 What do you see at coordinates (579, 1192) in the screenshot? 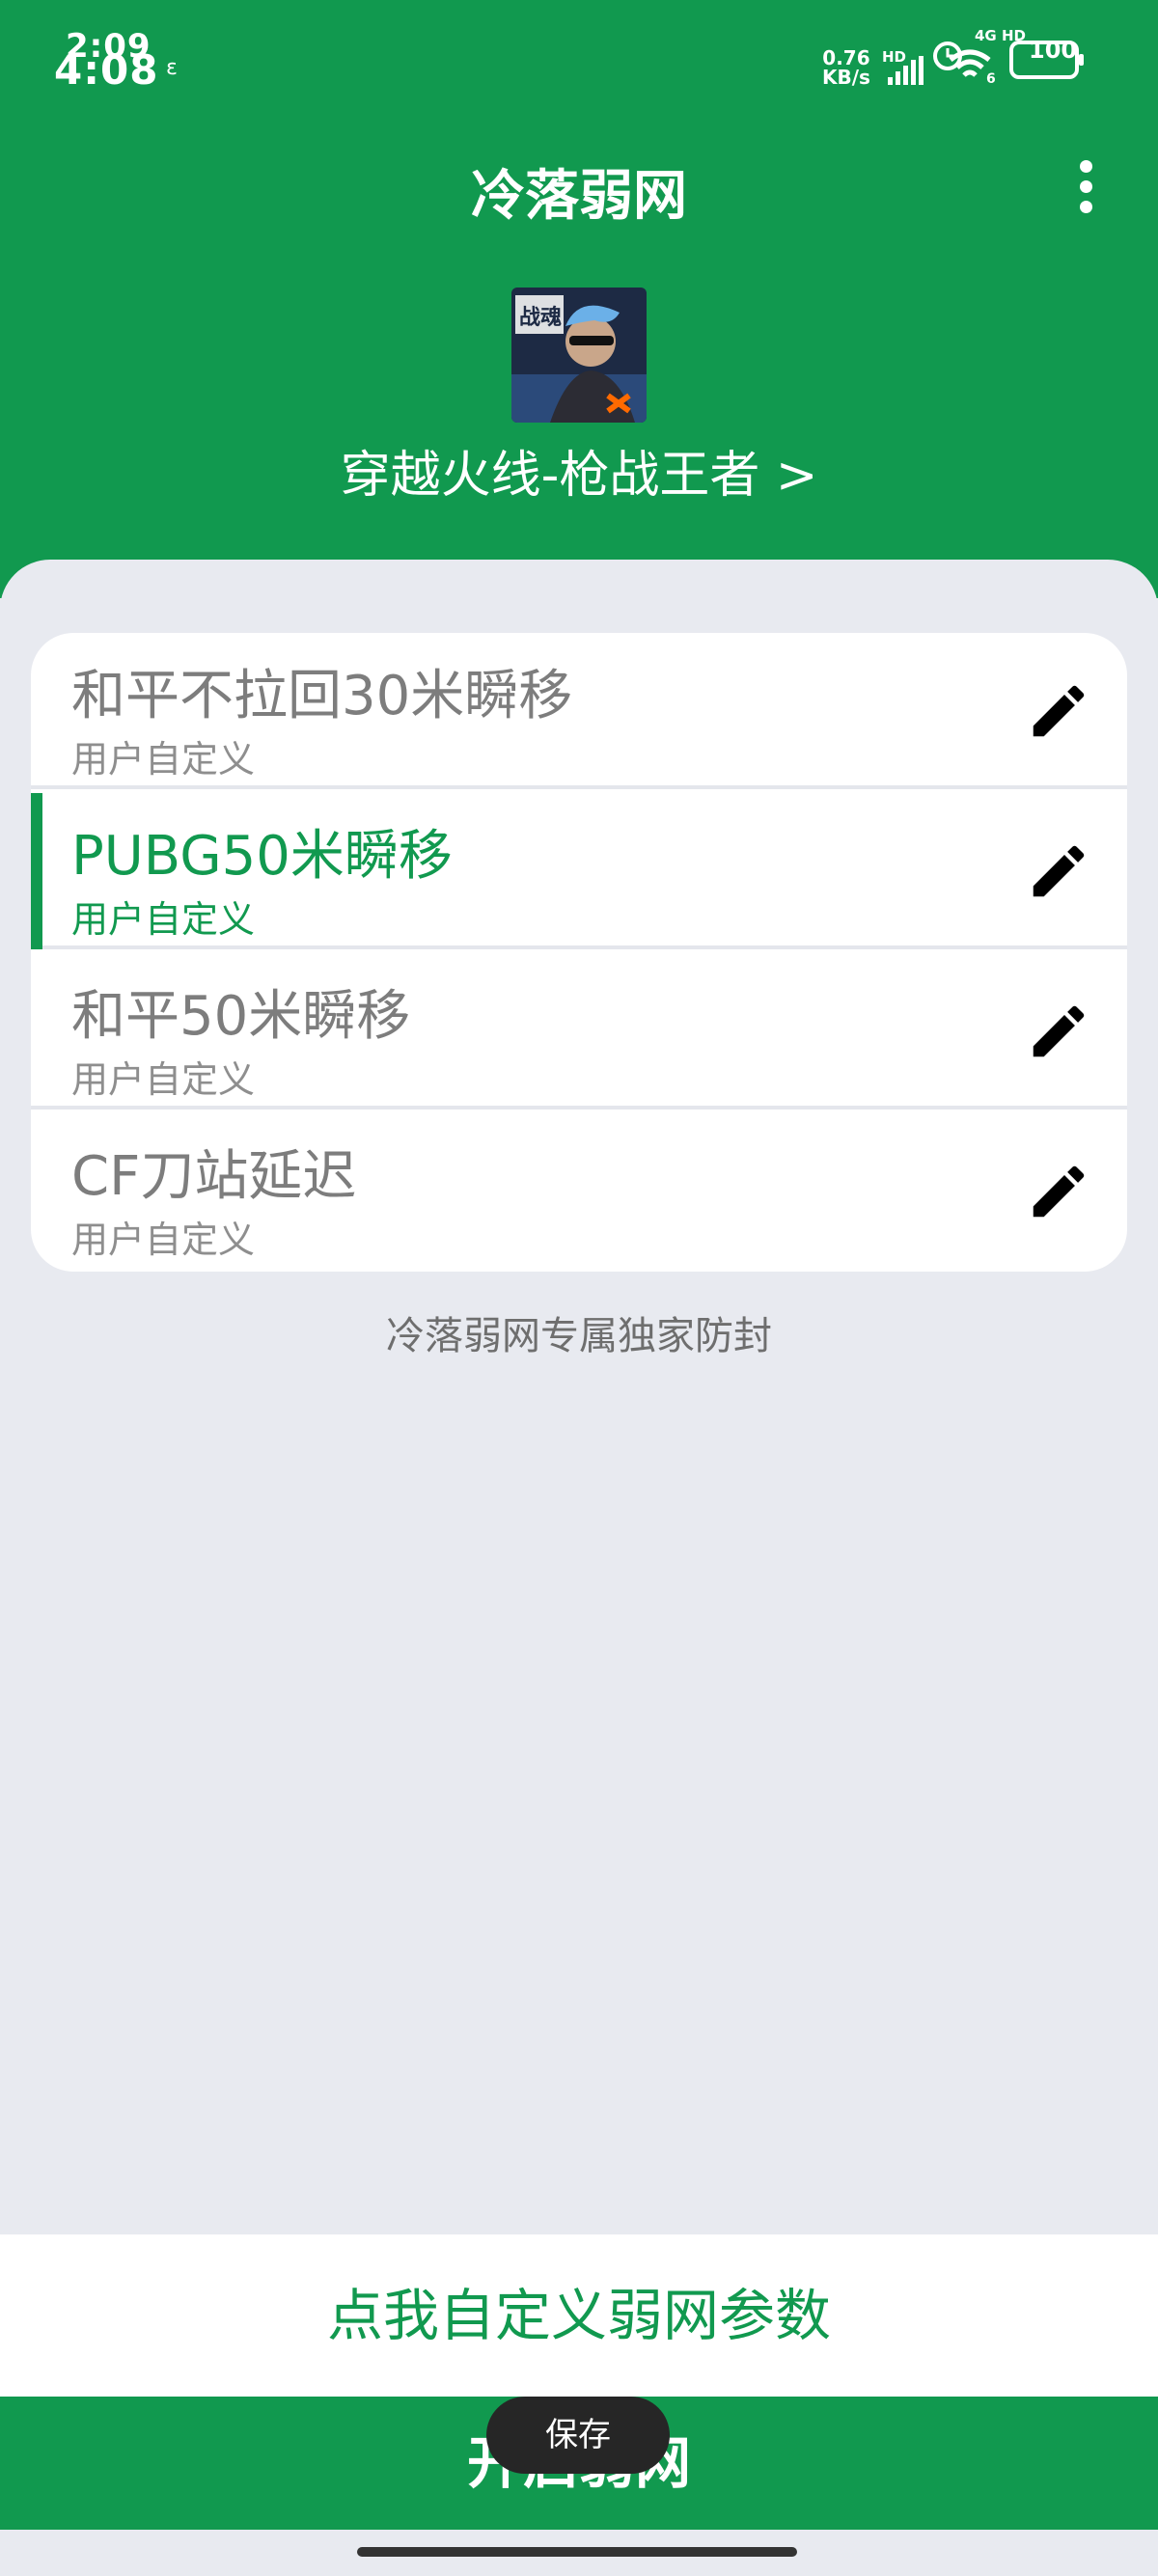
I see `preset-item: CF刀站延迟 用户自定义` at bounding box center [579, 1192].